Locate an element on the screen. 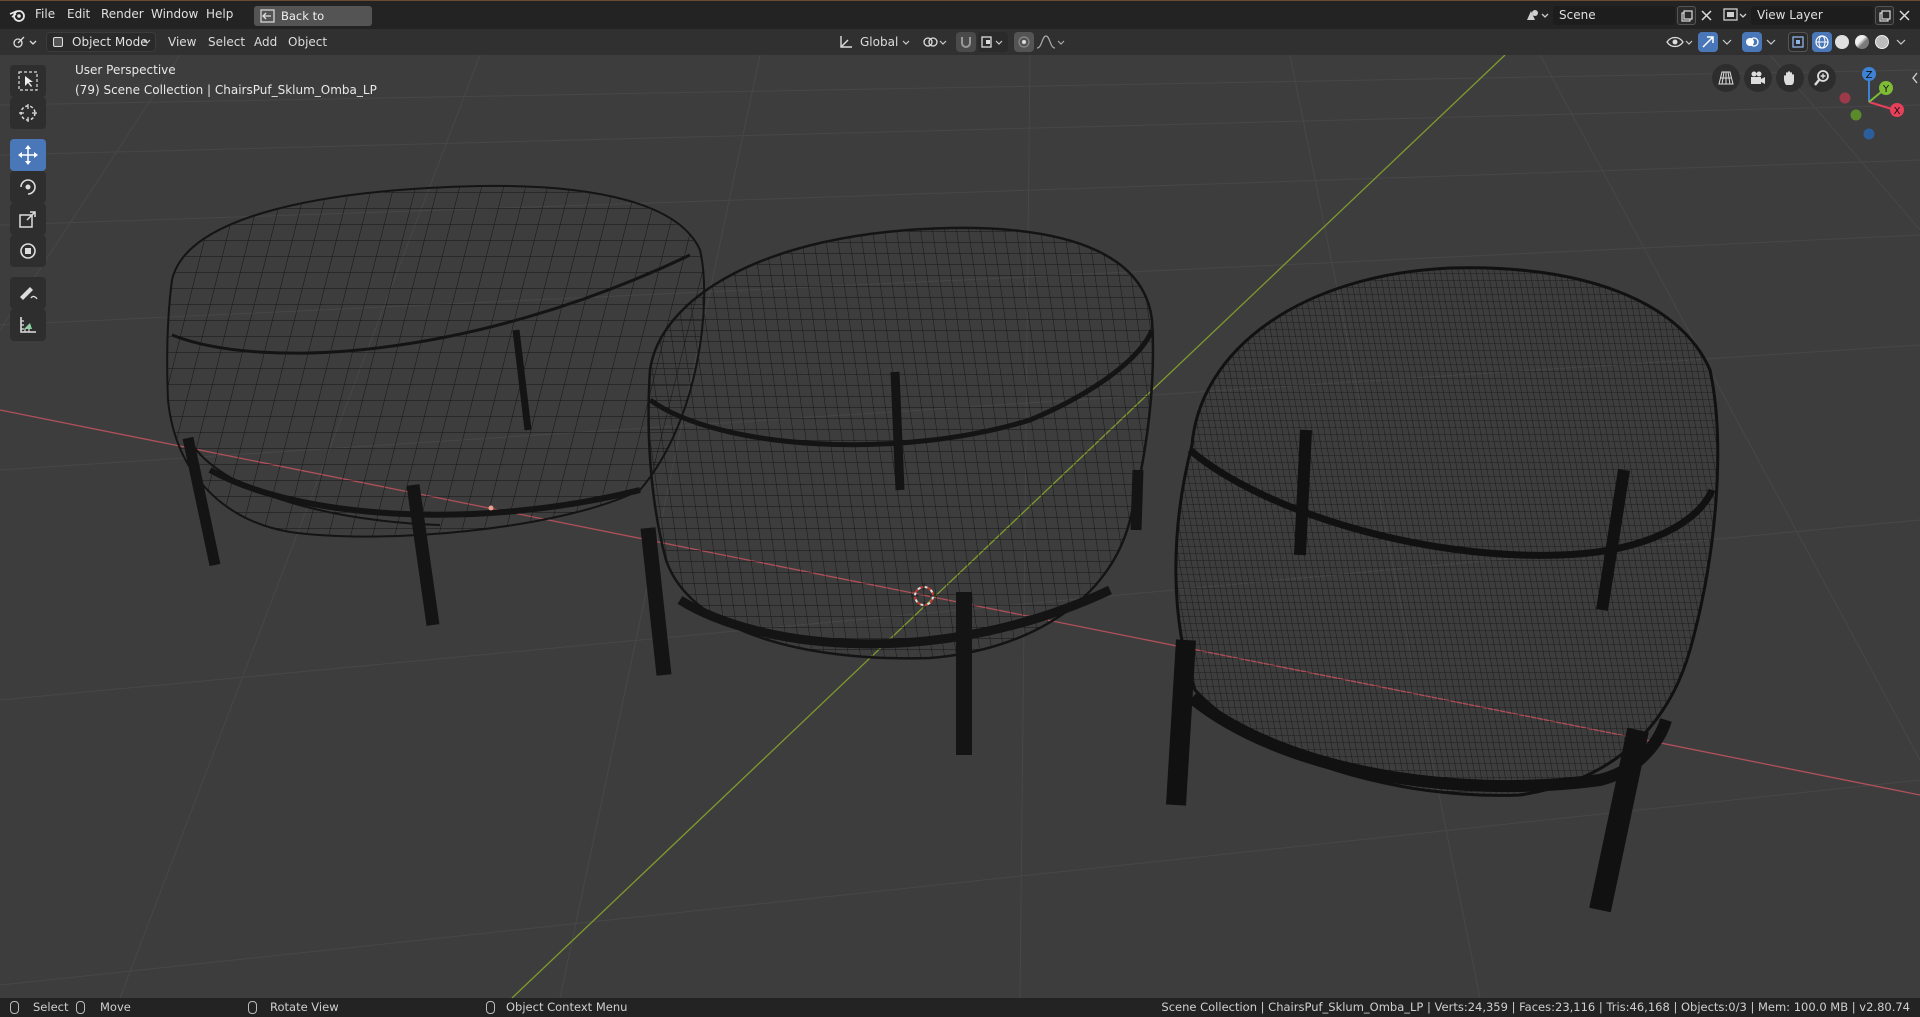 Image resolution: width=1920 pixels, height=1017 pixels. snap-toggle is located at coordinates (966, 42).